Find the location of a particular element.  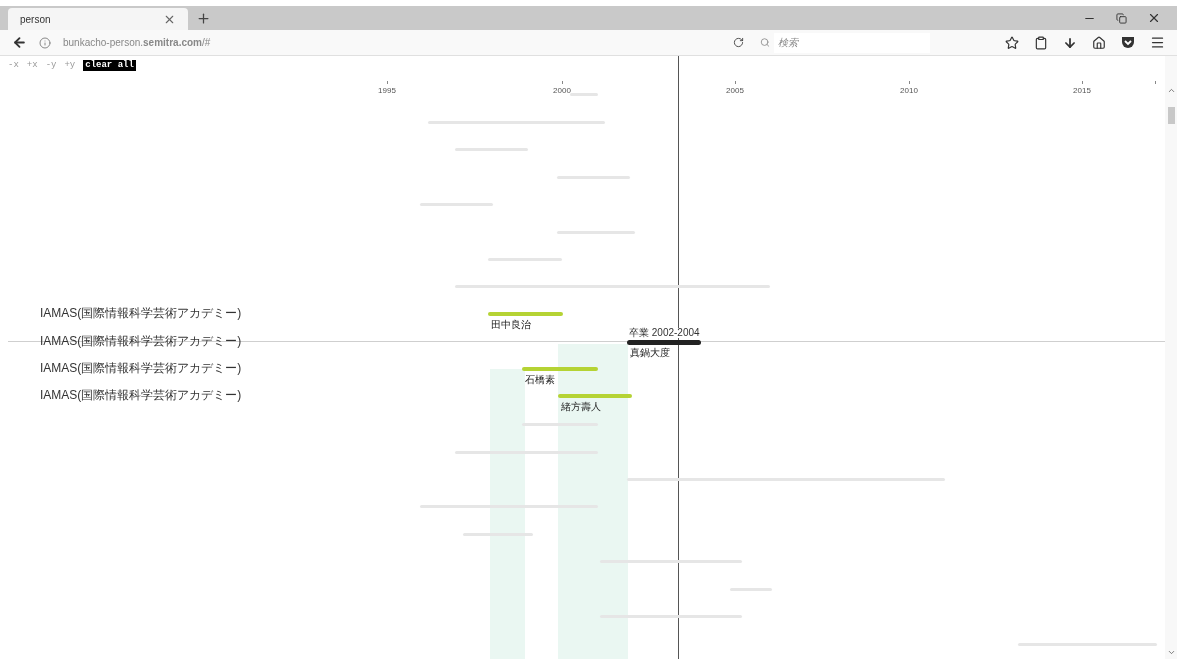

new-tab-icon is located at coordinates (203, 18).